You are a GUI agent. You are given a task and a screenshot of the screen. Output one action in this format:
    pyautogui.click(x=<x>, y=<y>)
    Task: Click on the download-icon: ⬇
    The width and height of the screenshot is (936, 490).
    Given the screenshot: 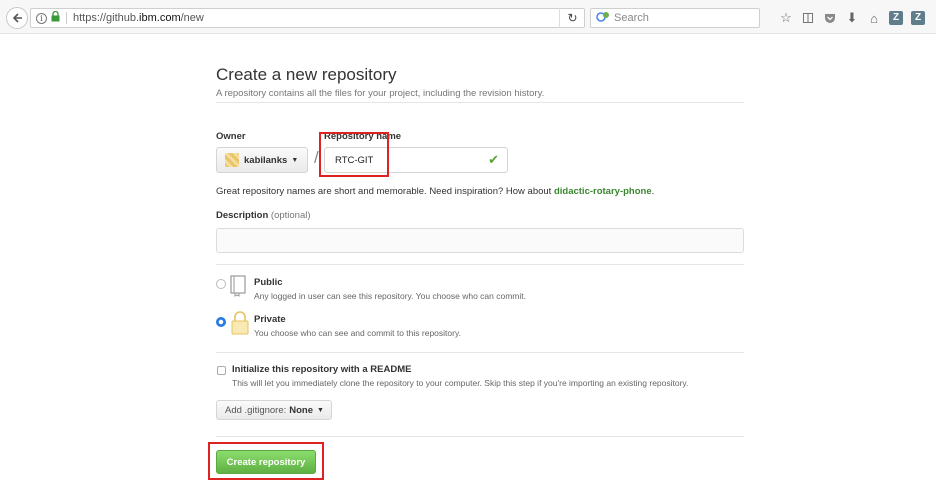 What is the action you would take?
    pyautogui.click(x=852, y=18)
    